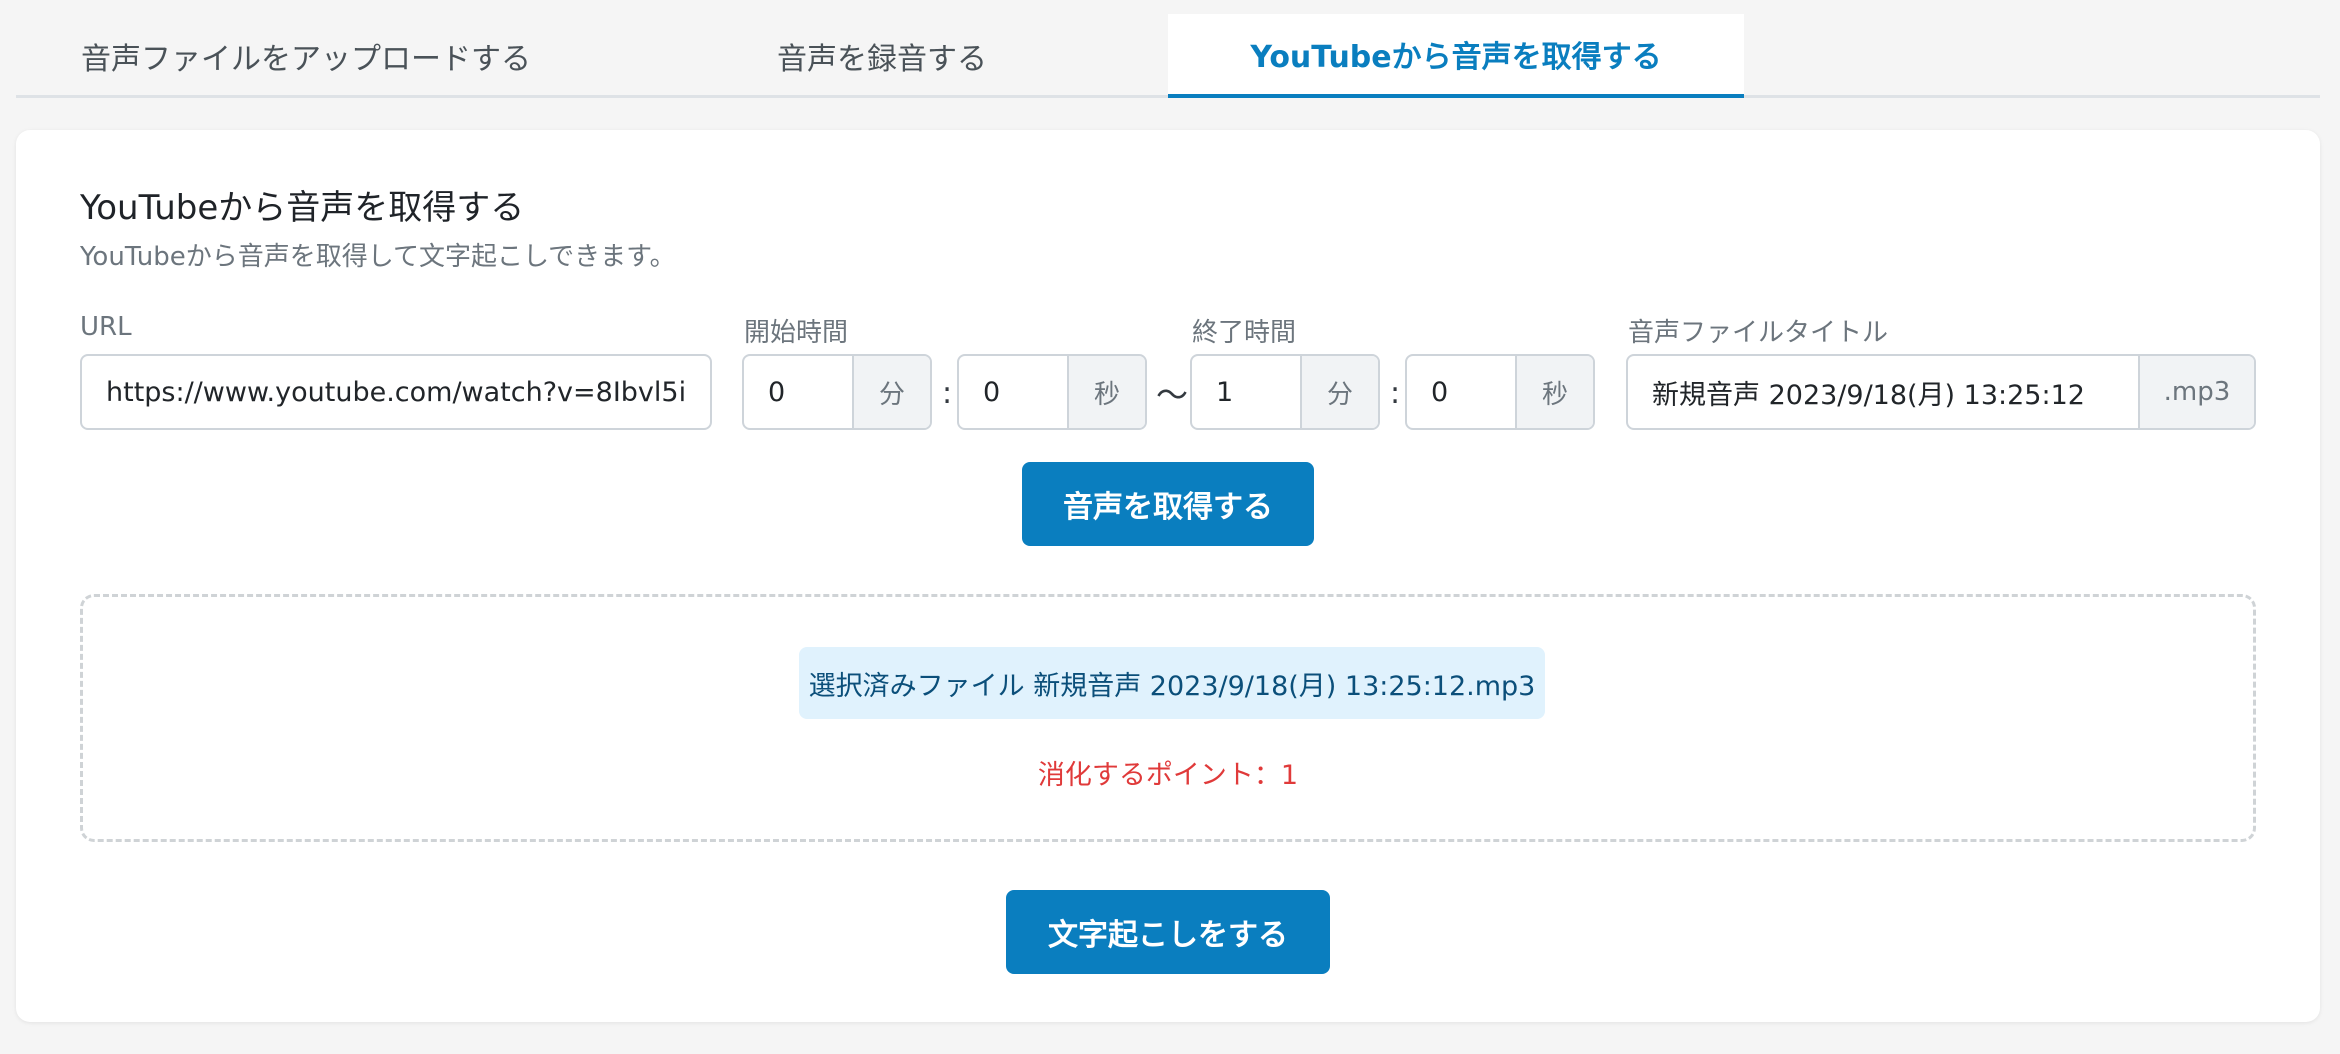 The height and width of the screenshot is (1054, 2340). Describe the element at coordinates (798, 392) in the screenshot. I see `start-minute-input` at that location.